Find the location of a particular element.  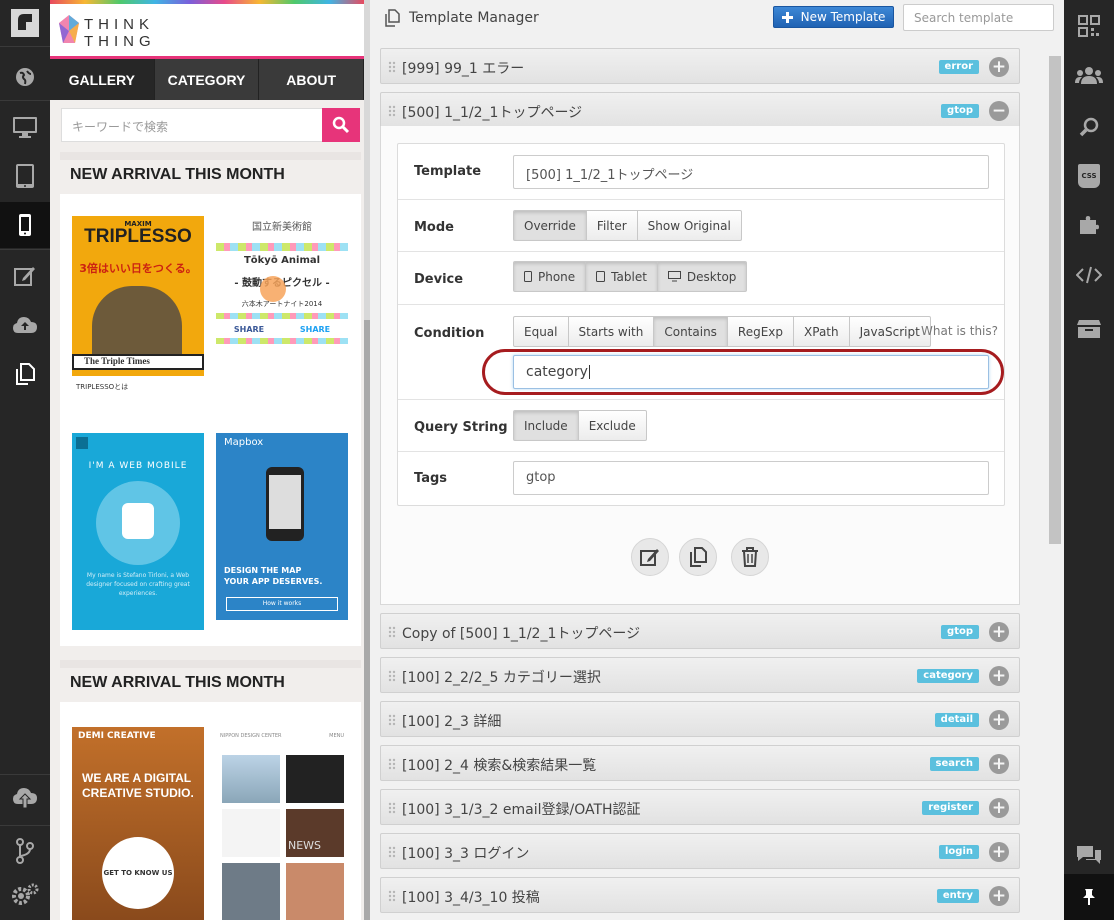

thumb-nippon-design: NIPPON DESIGN CENTER MENU NEWS is located at coordinates (282, 823).